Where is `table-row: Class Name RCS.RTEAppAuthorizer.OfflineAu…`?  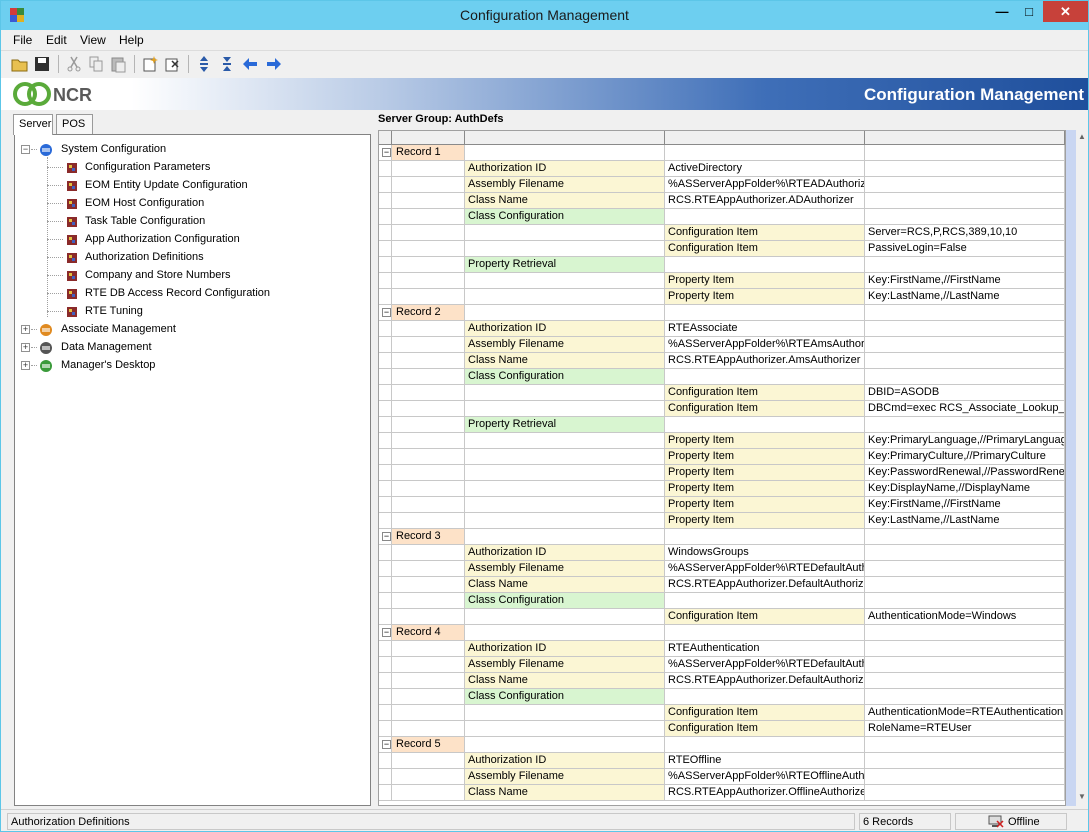 table-row: Class Name RCS.RTEAppAuthorizer.OfflineAu… is located at coordinates (722, 793).